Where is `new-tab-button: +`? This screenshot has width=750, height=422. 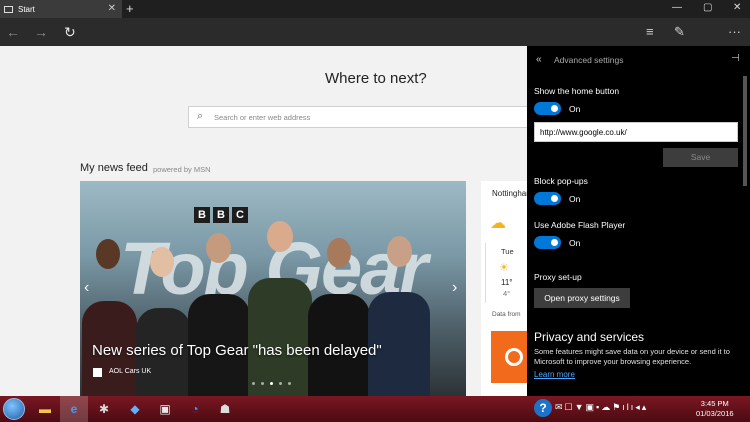 new-tab-button: + is located at coordinates (130, 8).